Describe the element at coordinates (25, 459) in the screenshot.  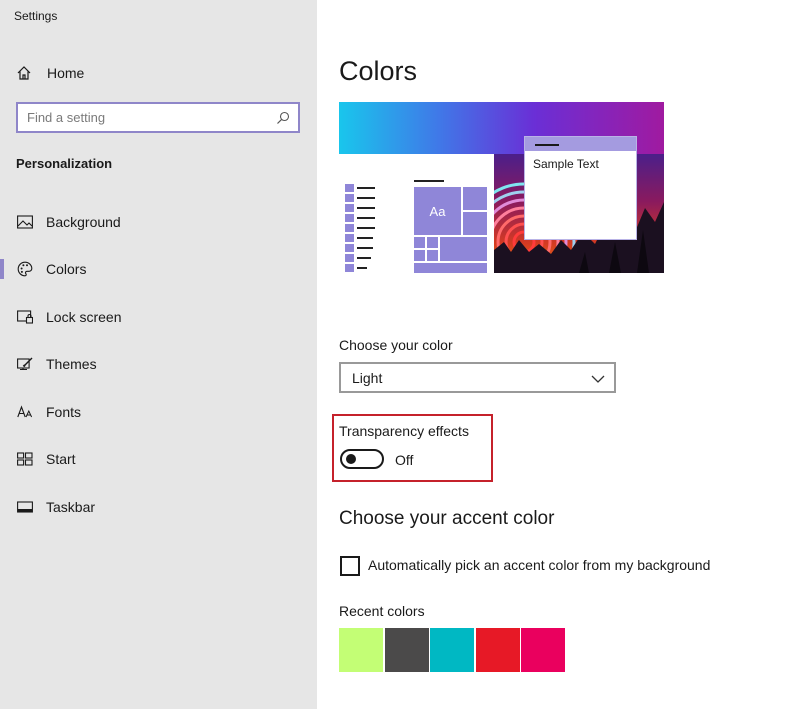
I see `start-icon` at that location.